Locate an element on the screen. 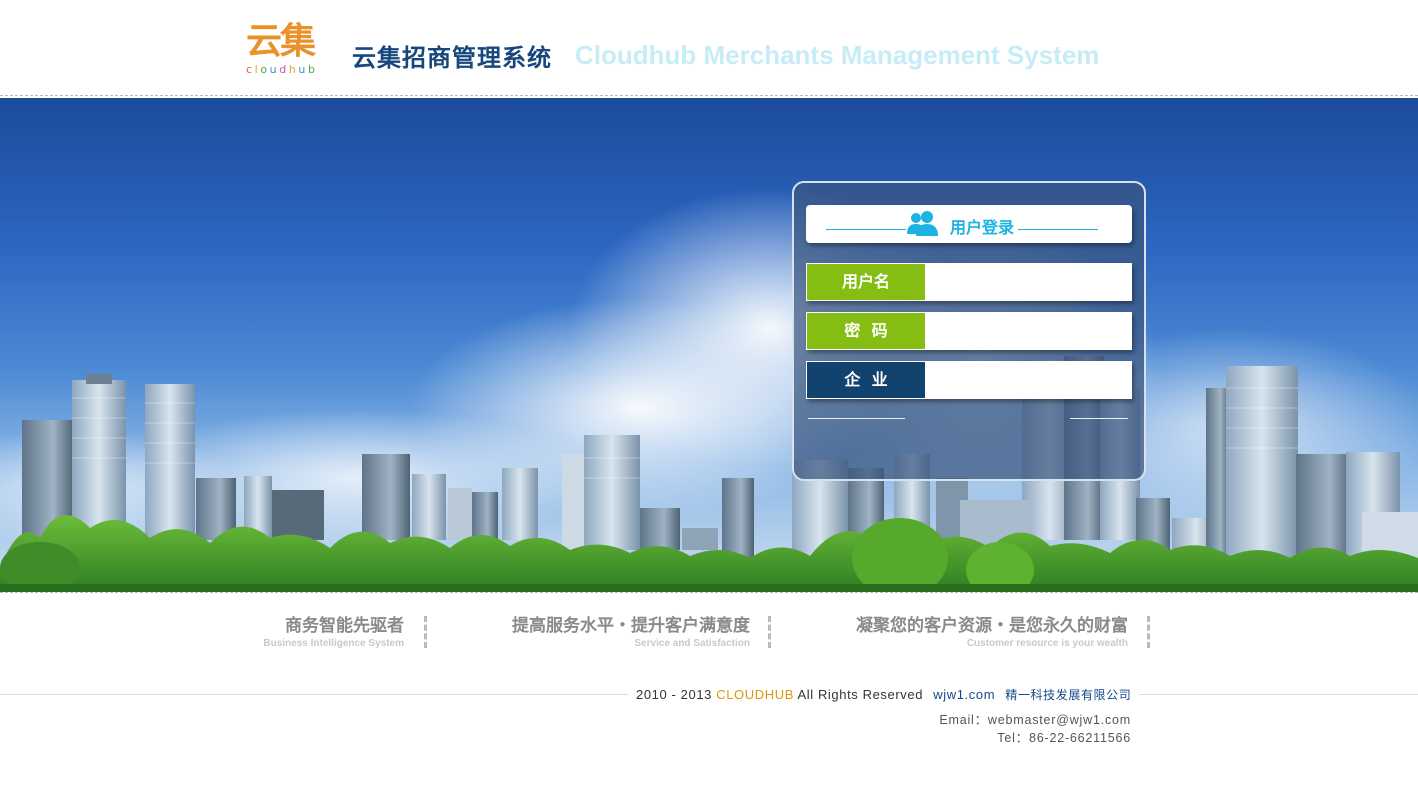 This screenshot has width=1418, height=800. username-field: 用户名 is located at coordinates (969, 282).